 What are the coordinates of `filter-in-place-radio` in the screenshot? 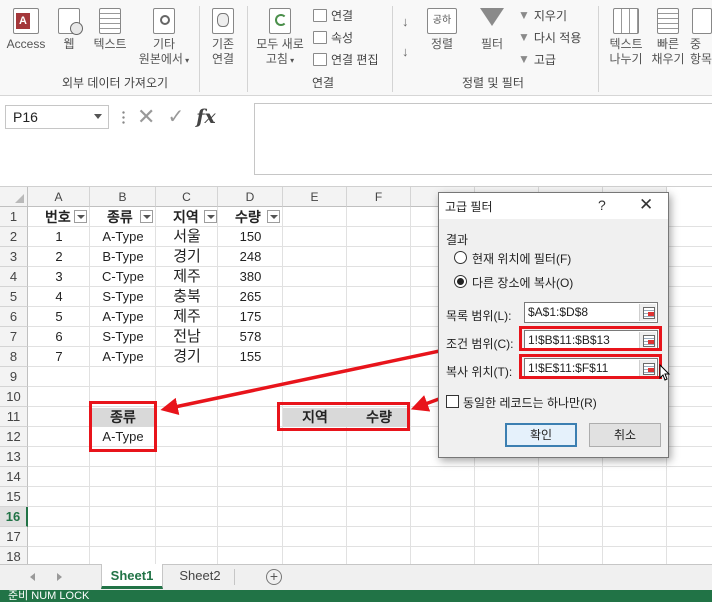 It's located at (460, 257).